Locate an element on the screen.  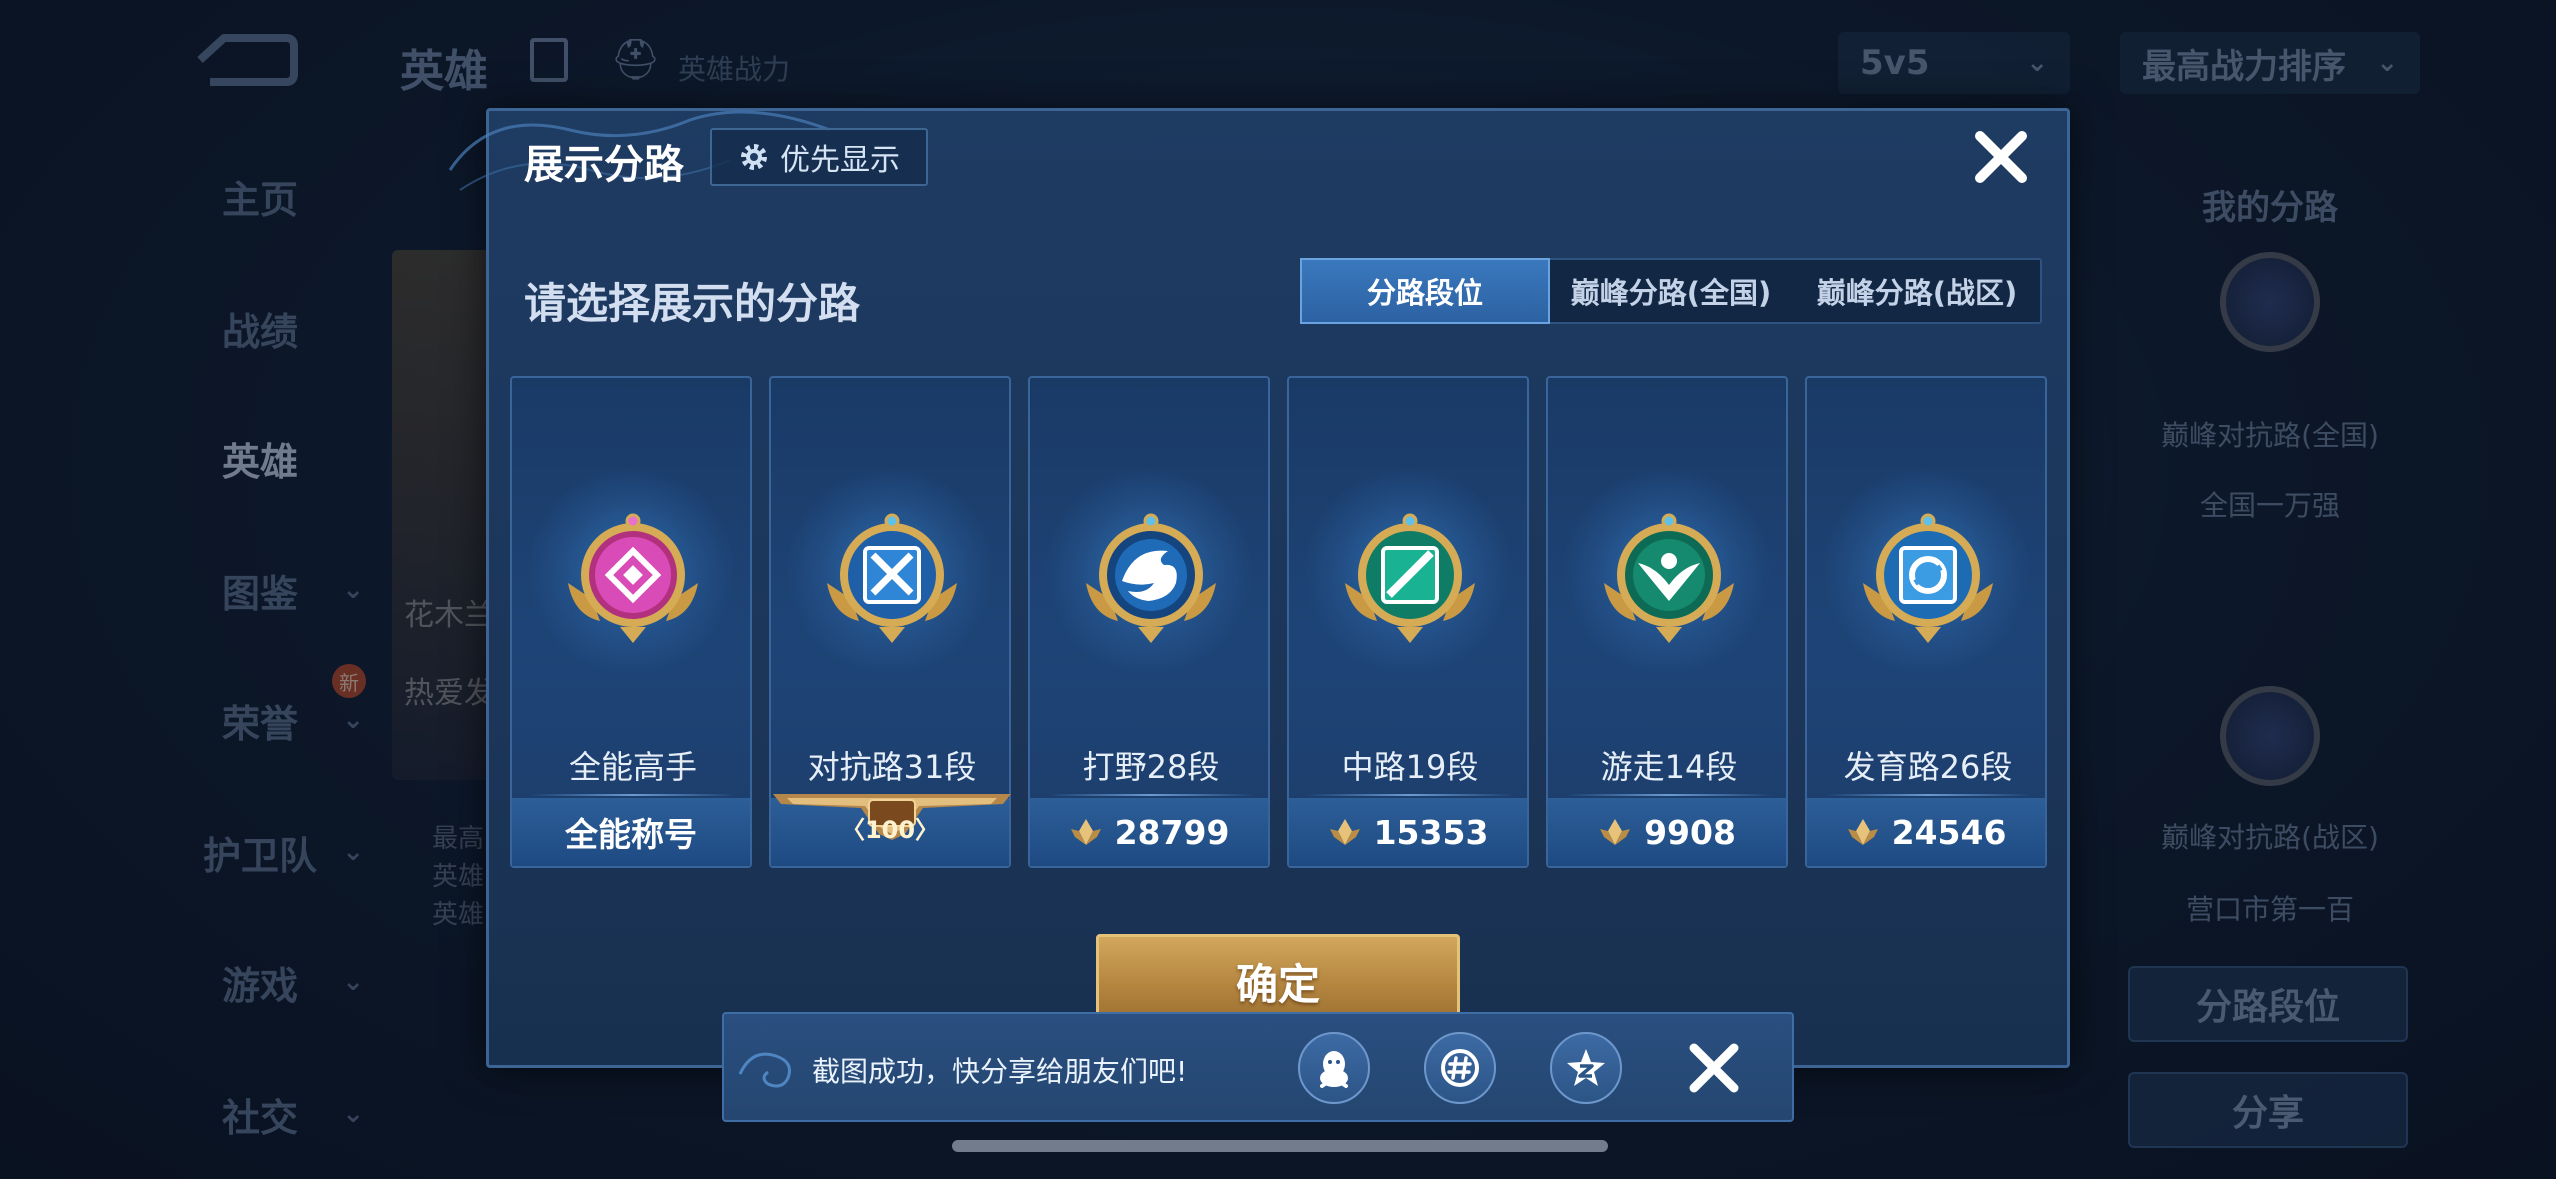
lane-card-all-rounder: 全能高手 全能称号 is located at coordinates (631, 622).